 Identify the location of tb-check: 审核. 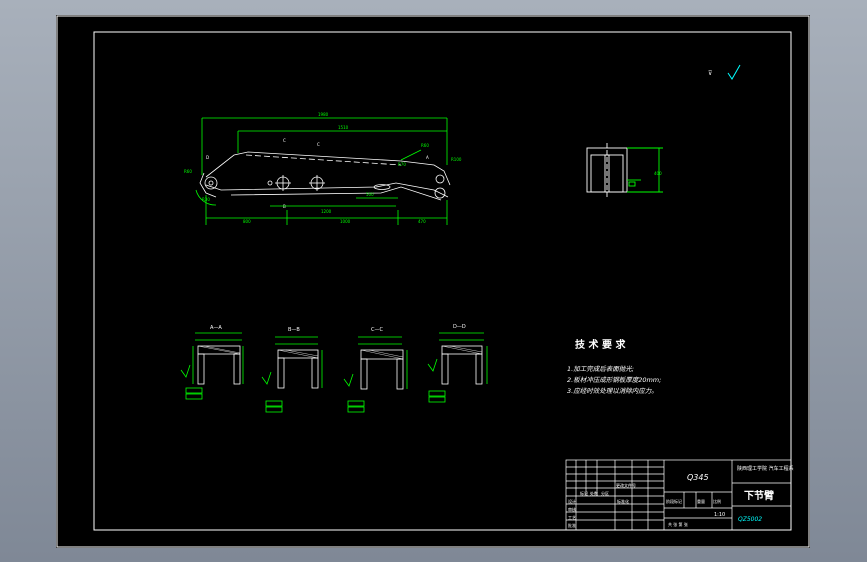
(572, 509).